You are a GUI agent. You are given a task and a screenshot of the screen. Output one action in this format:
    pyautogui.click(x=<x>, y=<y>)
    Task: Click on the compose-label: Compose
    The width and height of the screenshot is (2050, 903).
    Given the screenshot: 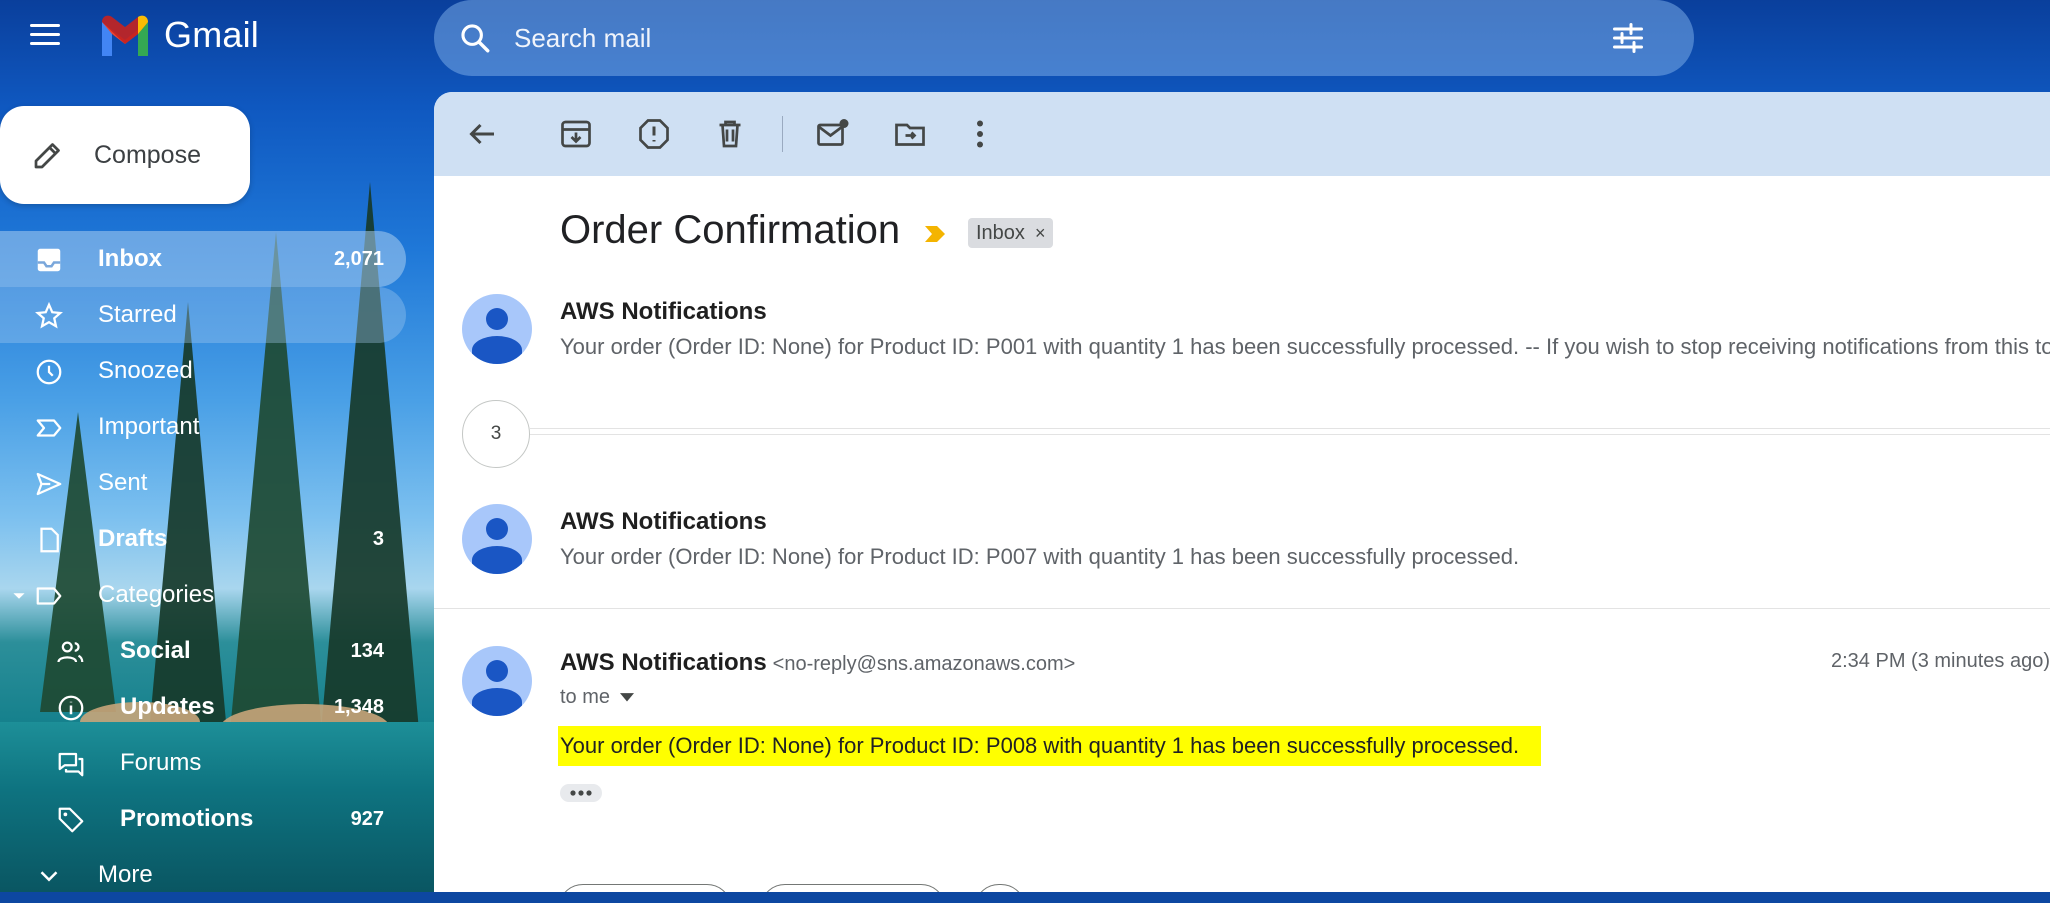 What is the action you would take?
    pyautogui.click(x=147, y=154)
    